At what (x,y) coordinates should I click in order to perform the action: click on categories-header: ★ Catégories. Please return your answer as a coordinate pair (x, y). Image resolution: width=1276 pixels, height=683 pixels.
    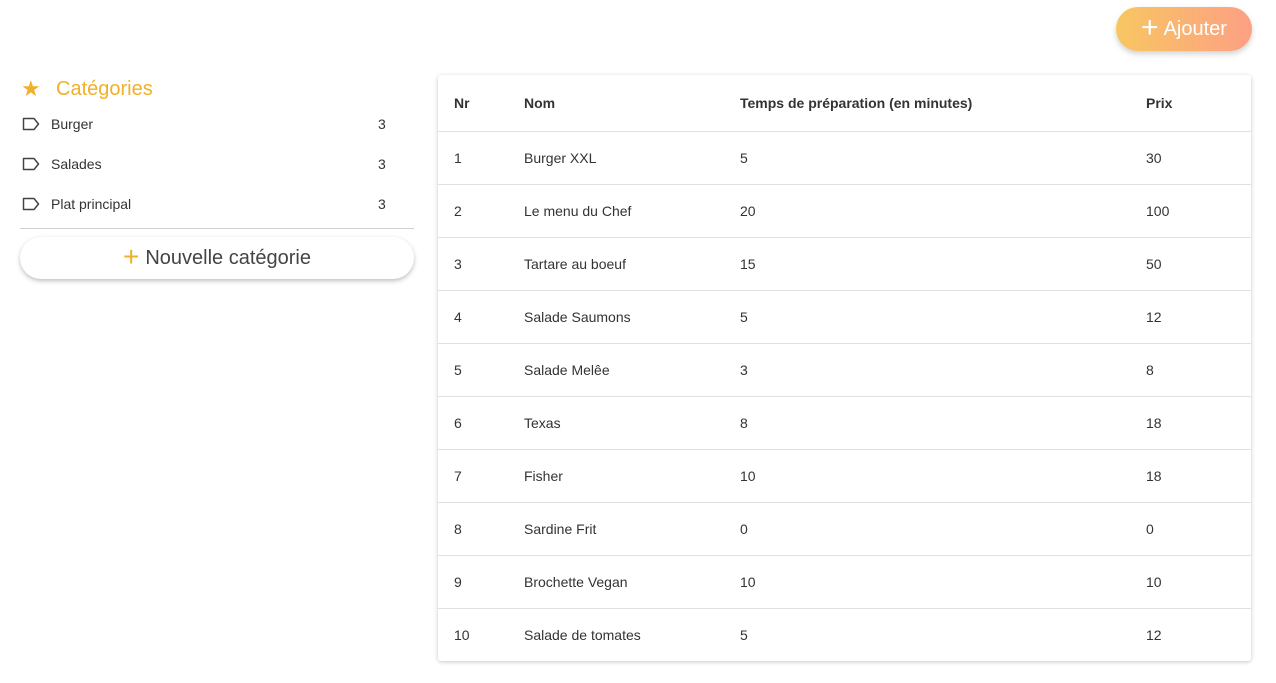
    Looking at the image, I should click on (217, 89).